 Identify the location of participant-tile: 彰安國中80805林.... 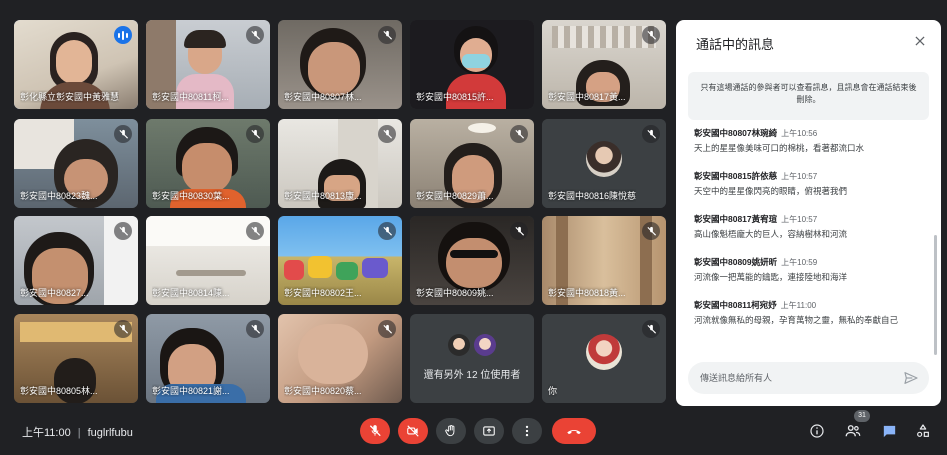
(76, 358).